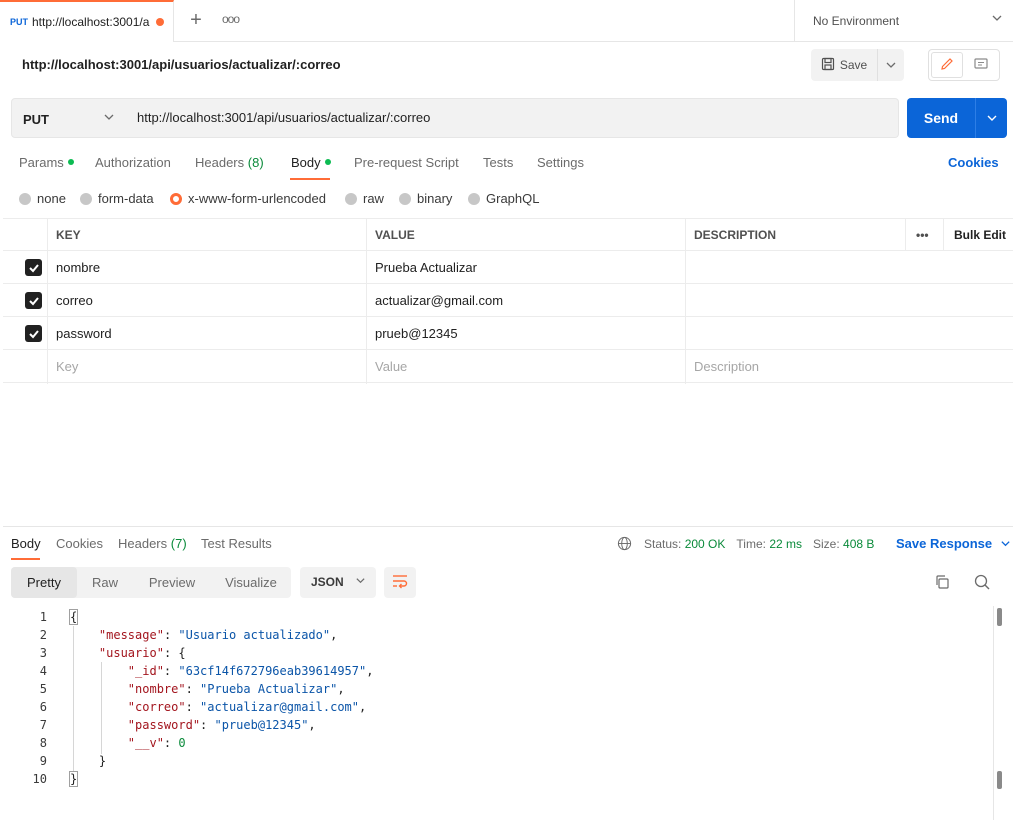  What do you see at coordinates (73, 617) in the screenshot?
I see `code-line: {` at bounding box center [73, 617].